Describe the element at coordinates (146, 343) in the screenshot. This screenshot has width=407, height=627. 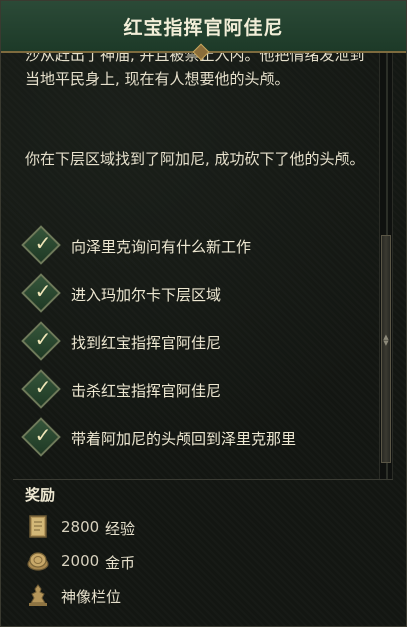
I see `objective-label: 找到红宝指挥官阿佳尼` at that location.